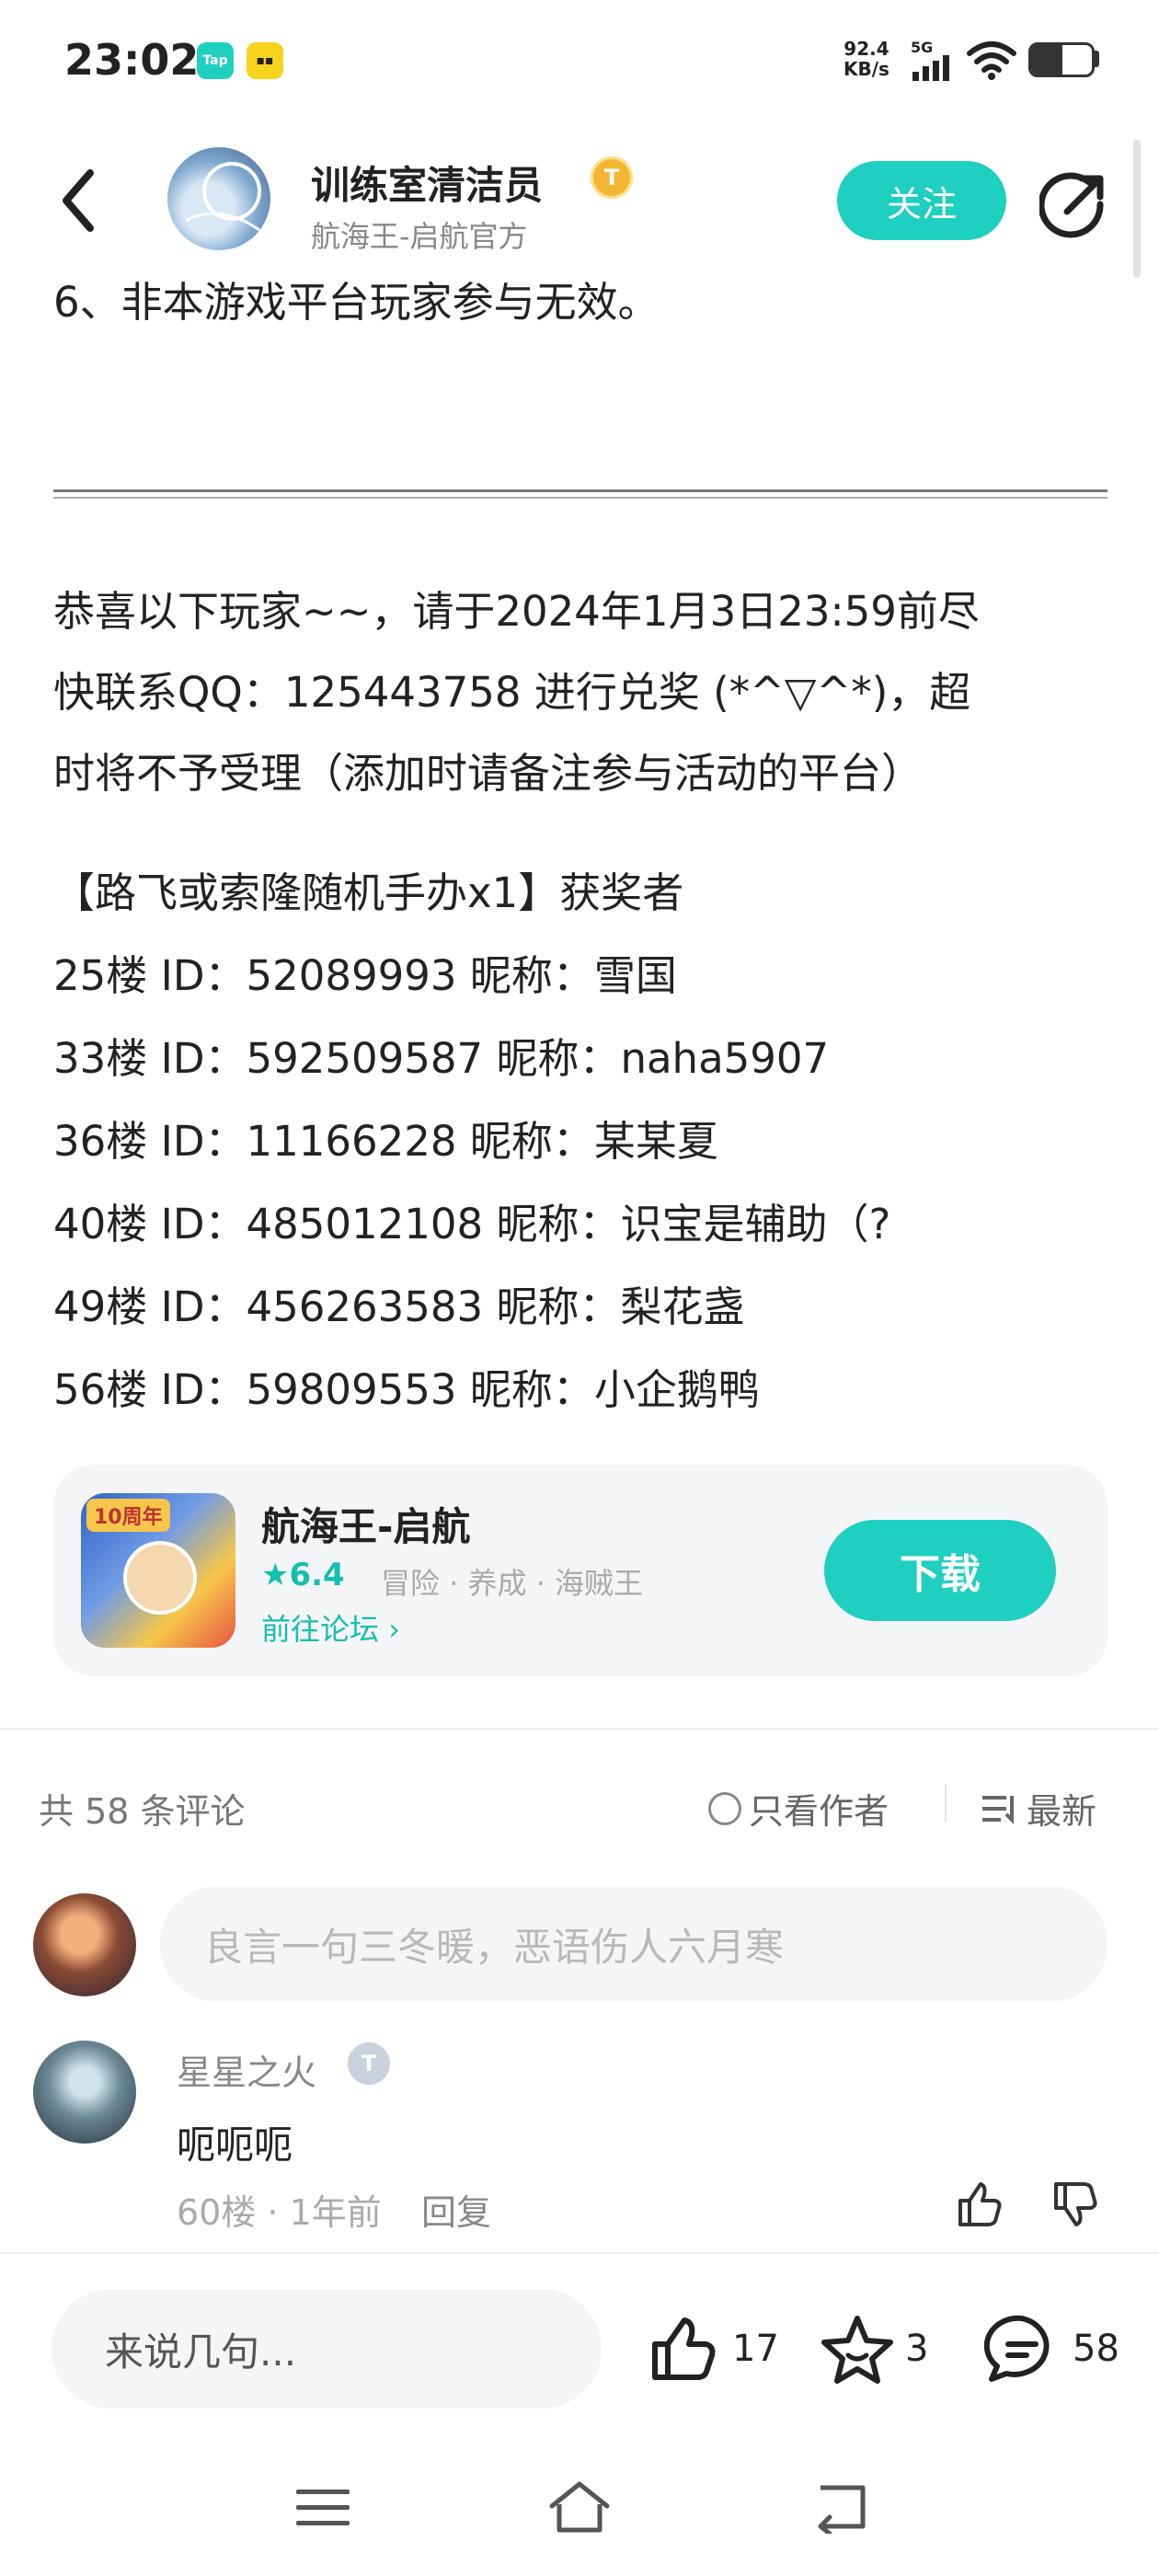 The image size is (1159, 2576). I want to click on winner-line: 36楼 ID：11166228 昵称：某某夏, so click(385, 1141).